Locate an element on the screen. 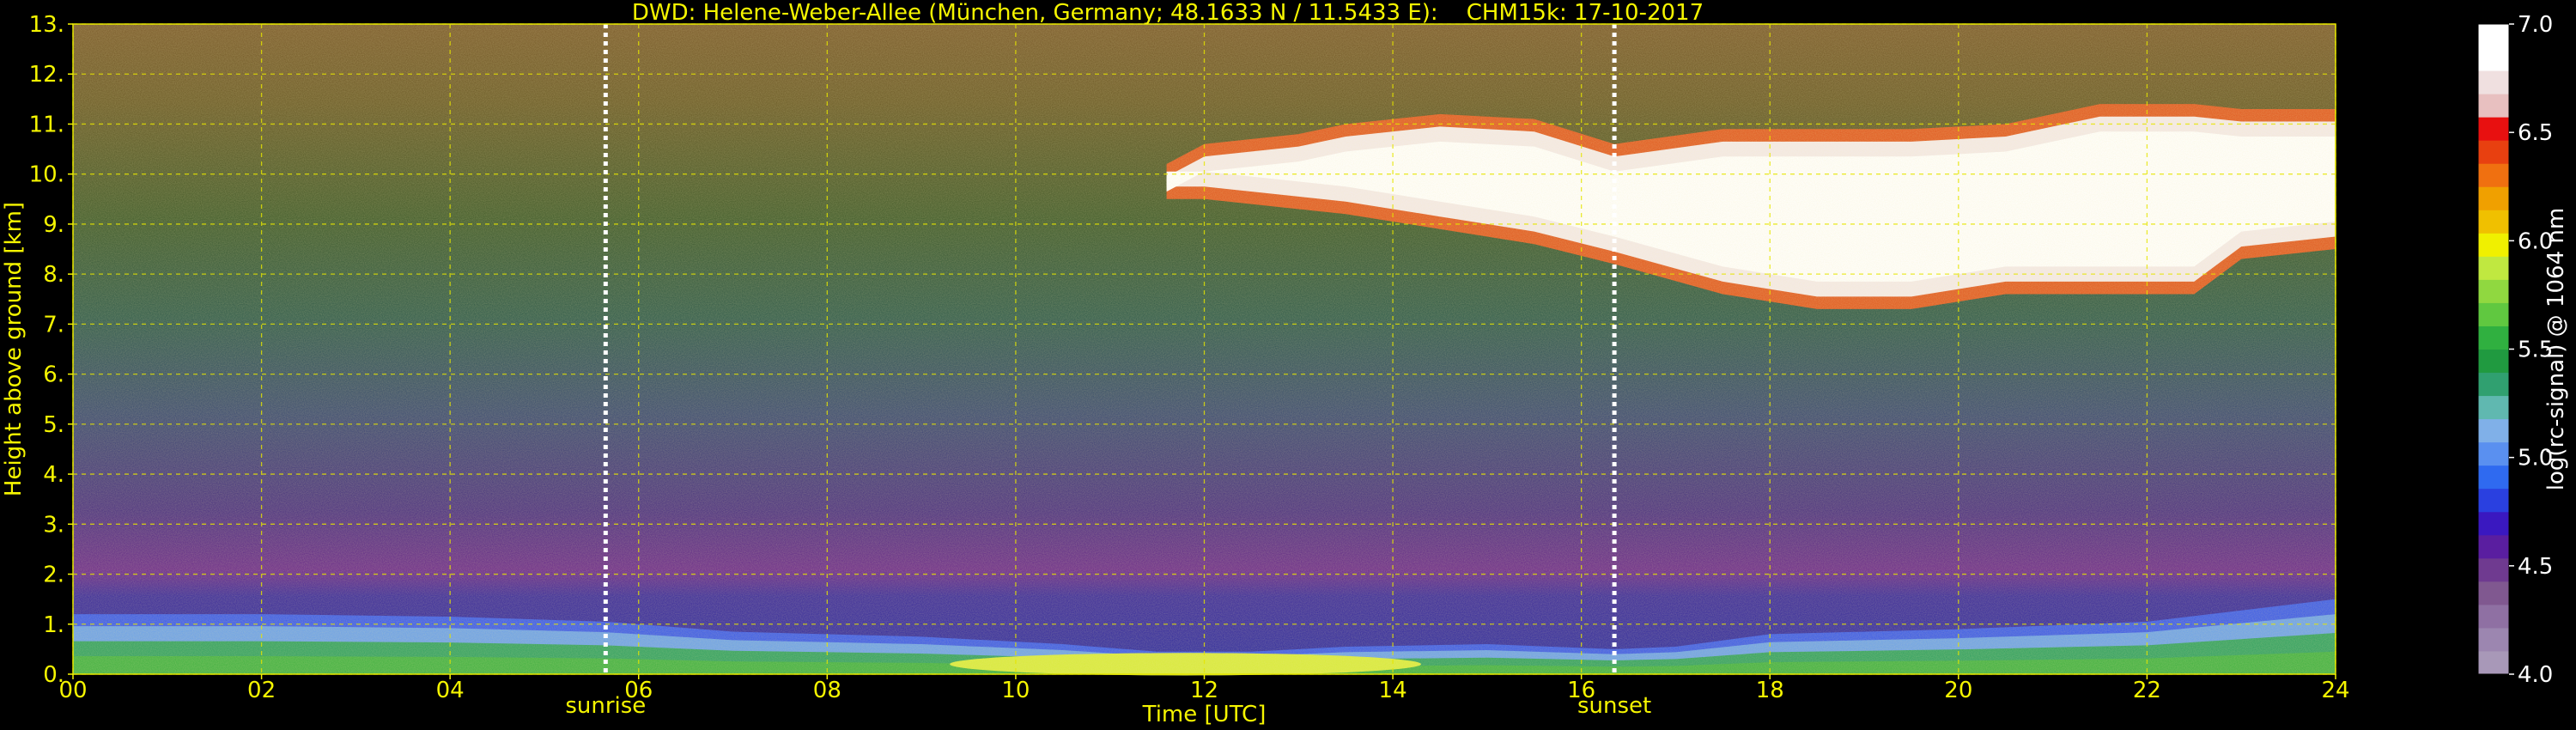  x-axis-label: Time [UTC] is located at coordinates (1204, 714).